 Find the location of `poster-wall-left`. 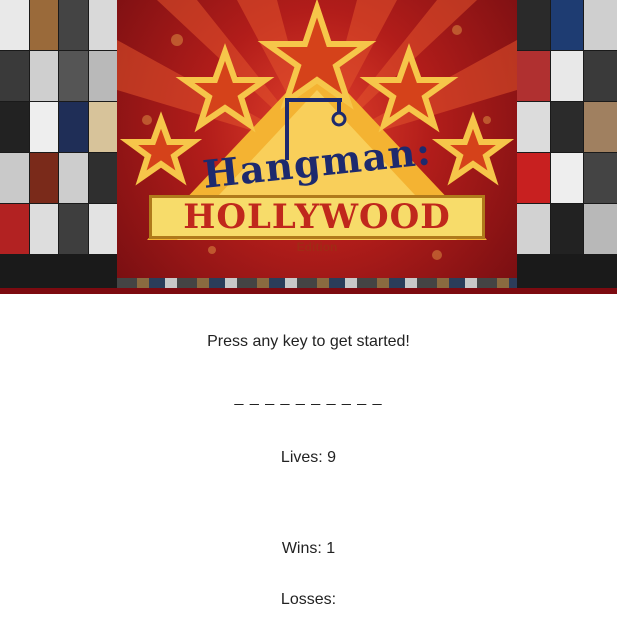

poster-wall-left is located at coordinates (58, 144).